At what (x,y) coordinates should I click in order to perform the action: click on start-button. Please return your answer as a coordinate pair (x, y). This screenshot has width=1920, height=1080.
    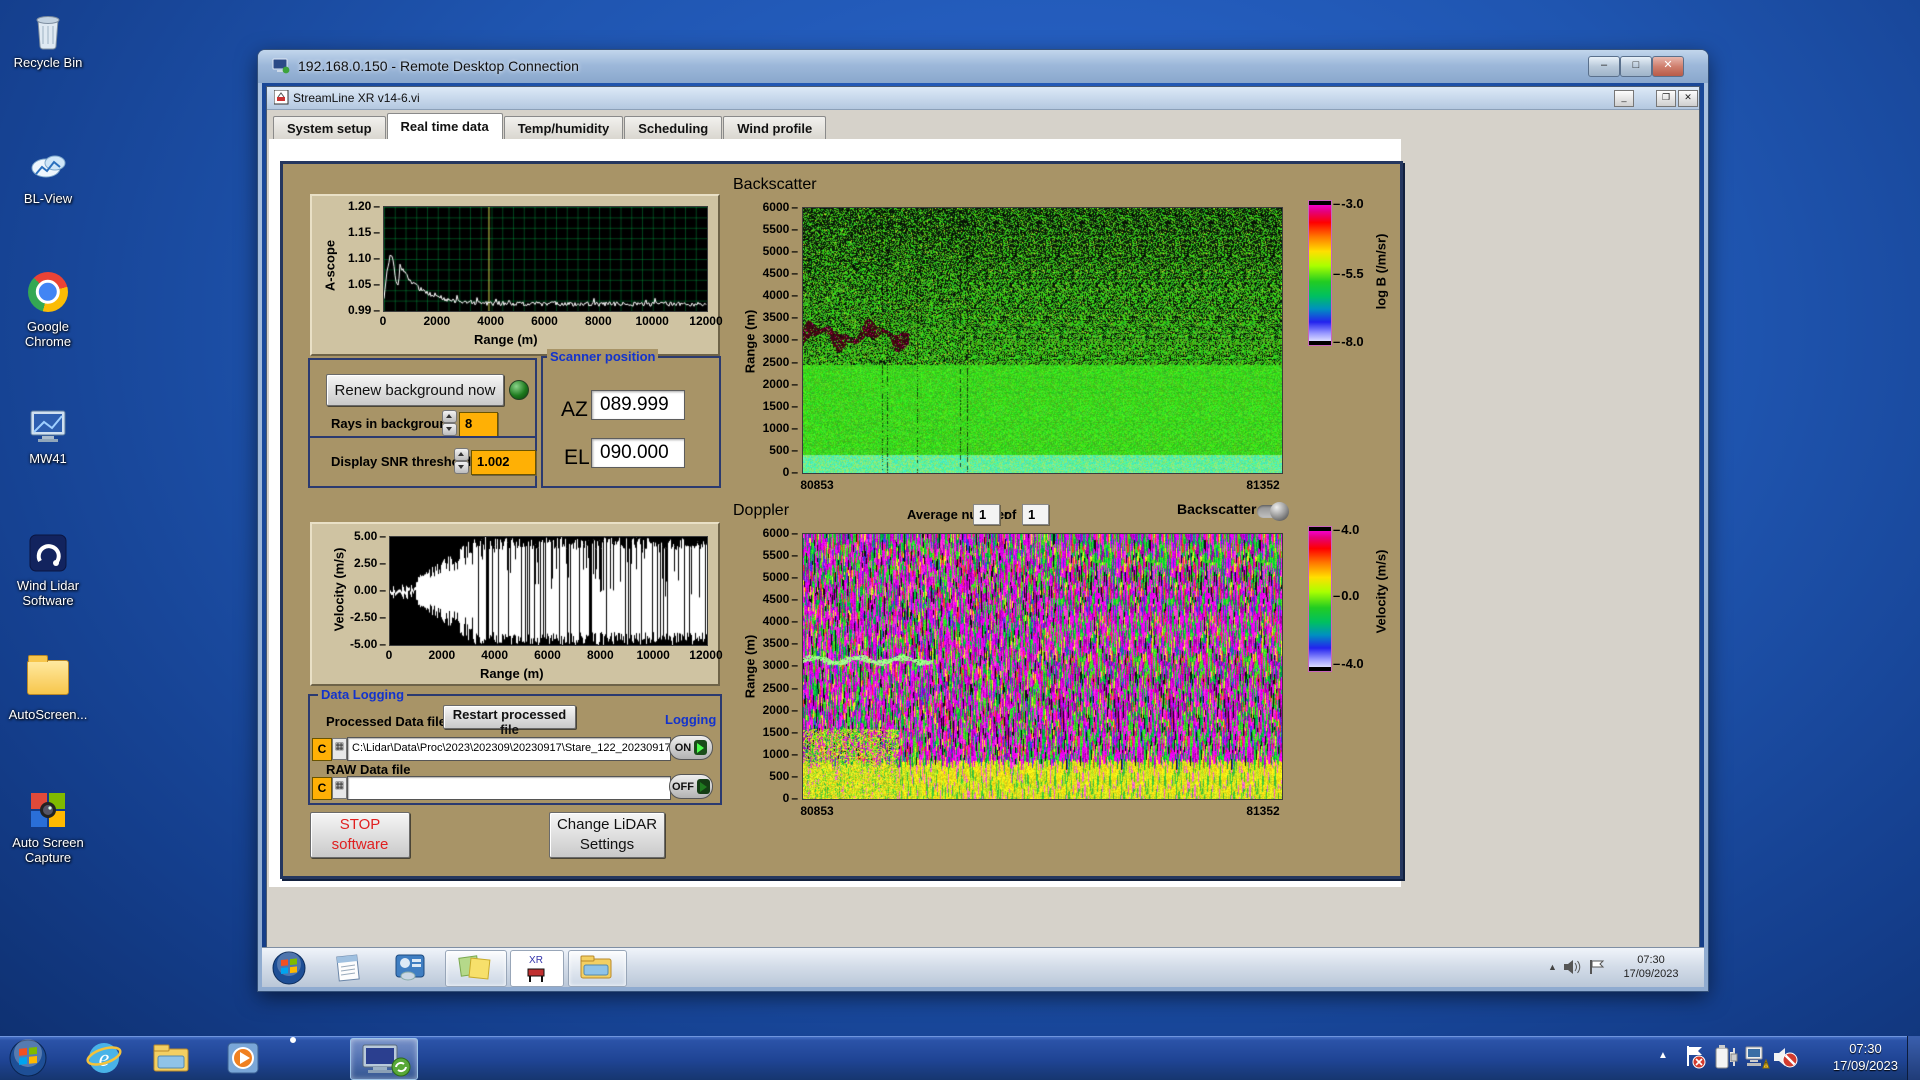
    Looking at the image, I should click on (28, 1058).